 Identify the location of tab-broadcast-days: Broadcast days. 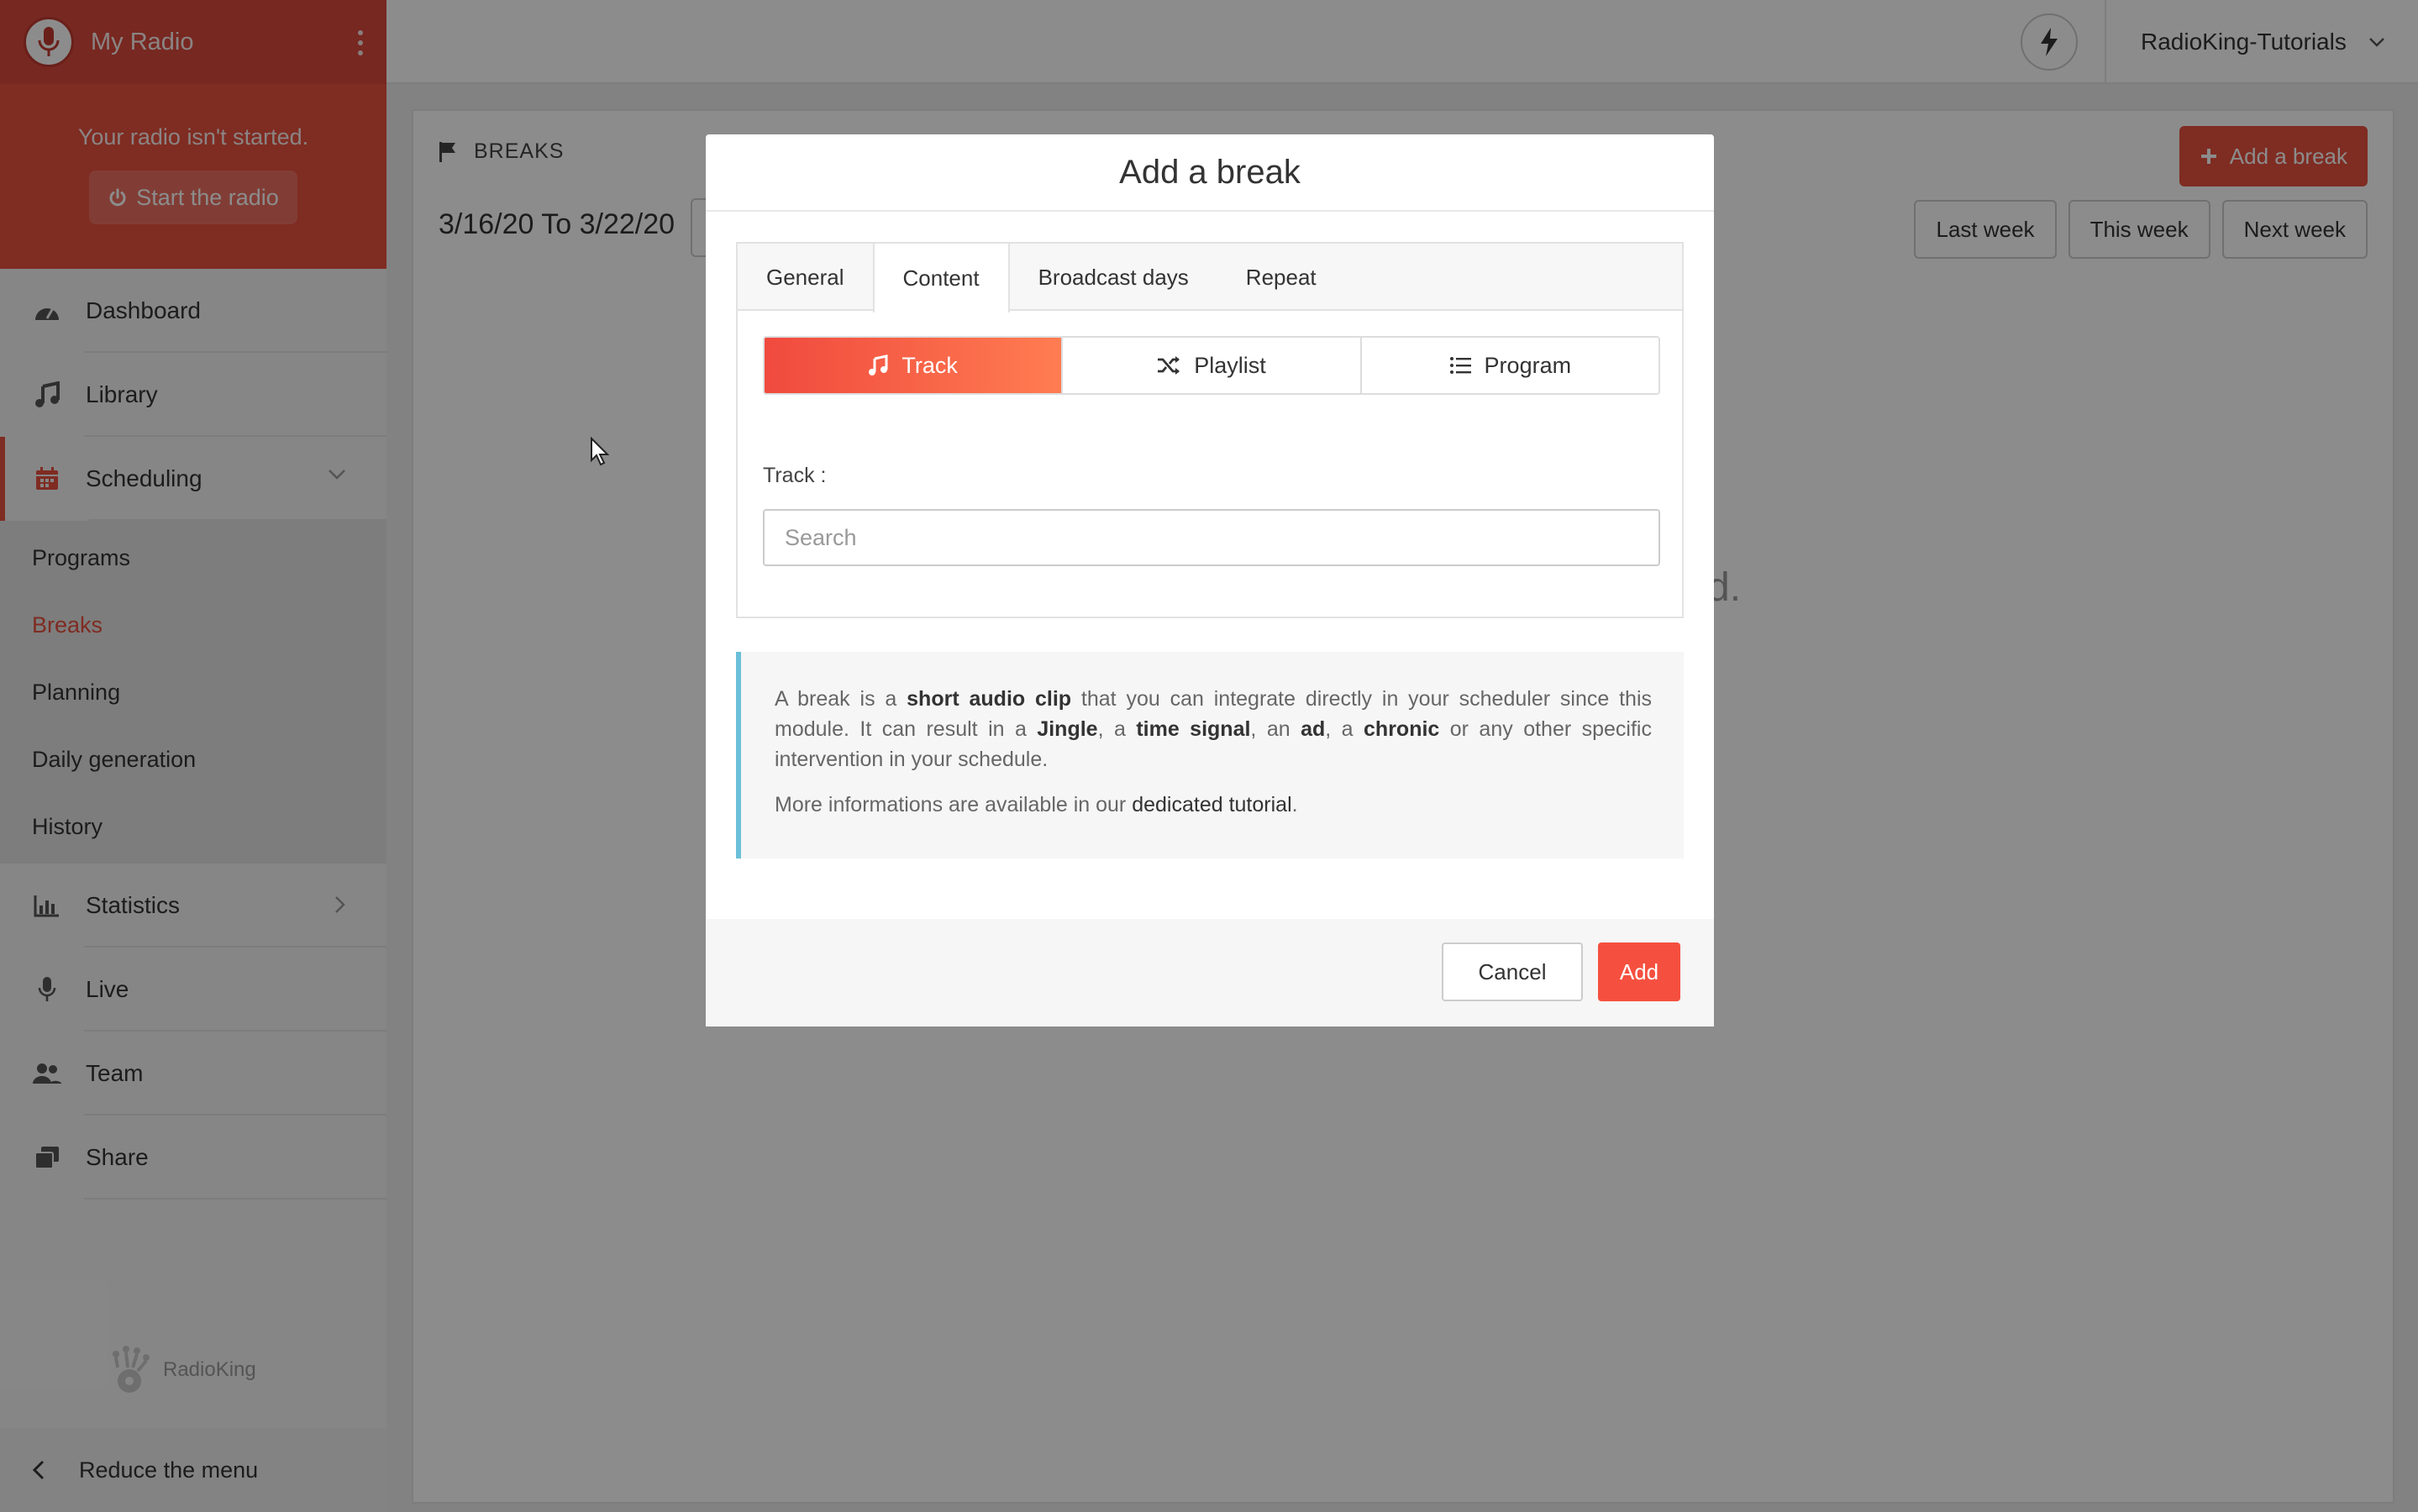
(1113, 277).